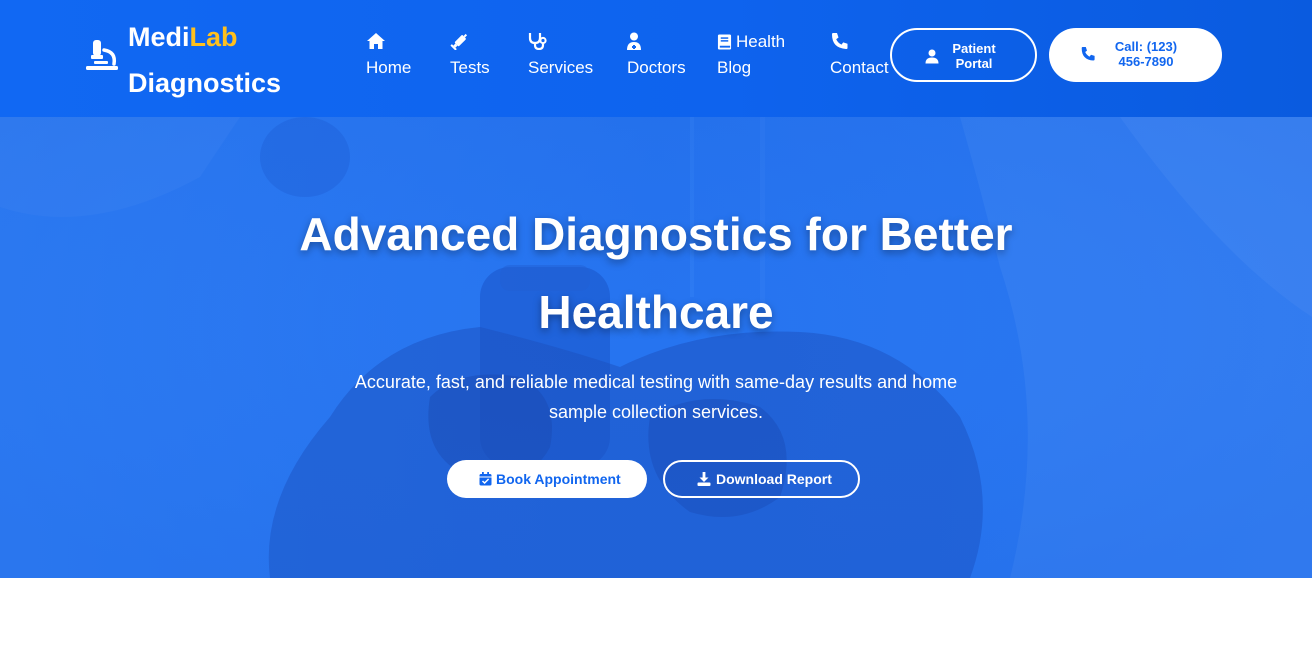 The width and height of the screenshot is (1312, 647). I want to click on nav-contact: Contact, so click(859, 58).